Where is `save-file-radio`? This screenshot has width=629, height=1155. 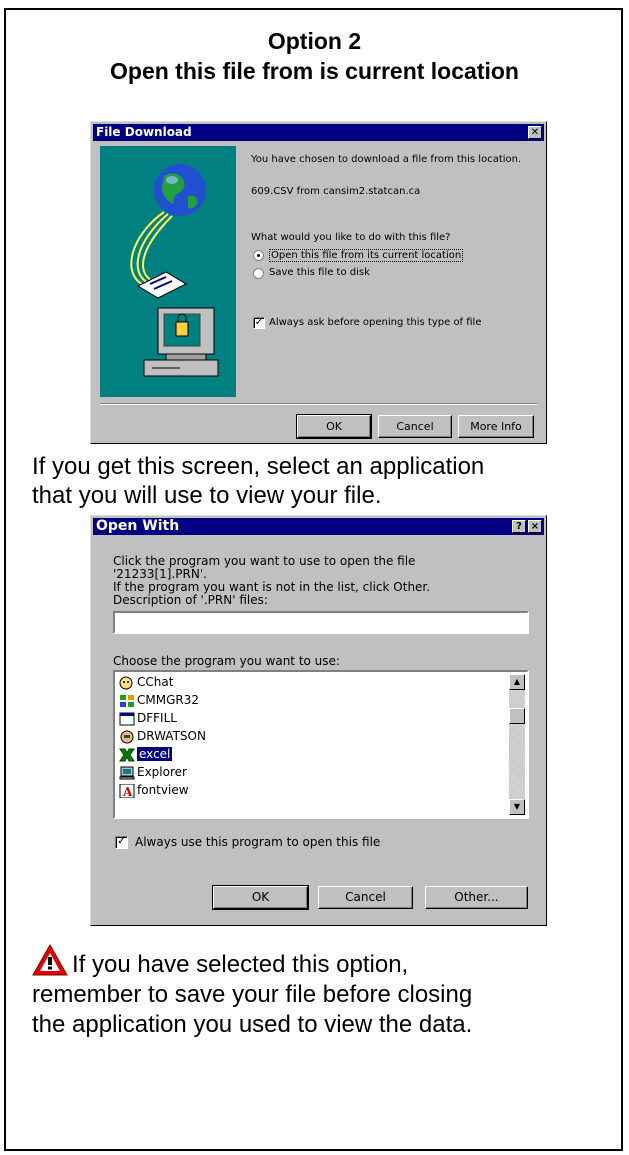 save-file-radio is located at coordinates (258, 273).